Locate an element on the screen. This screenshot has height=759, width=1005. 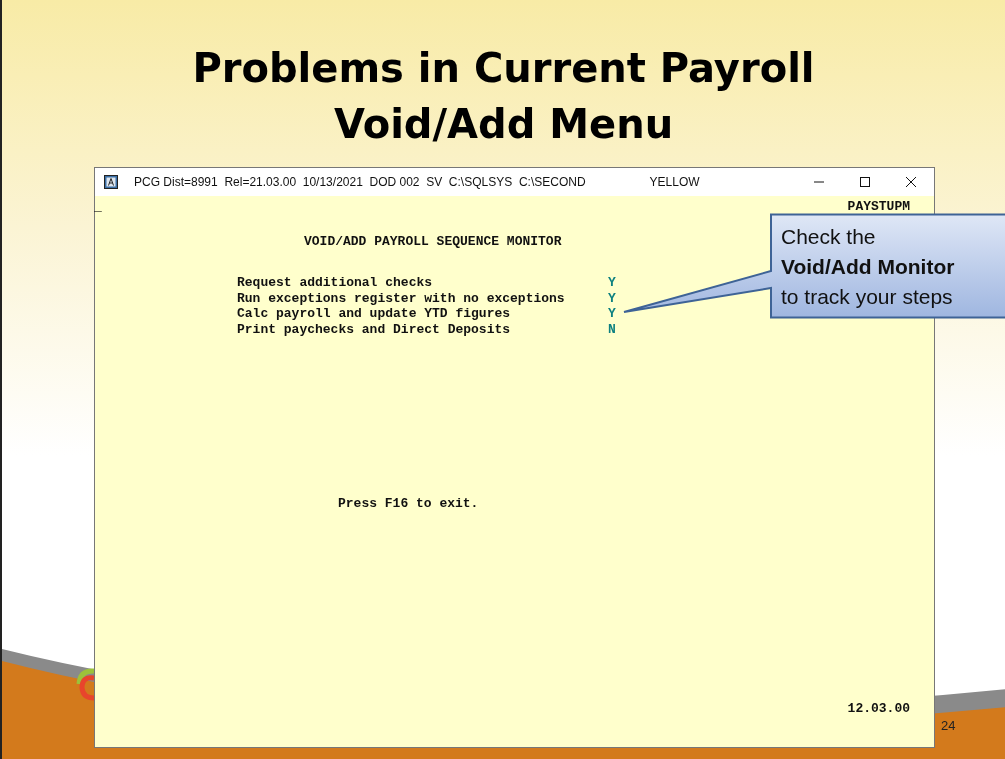
step-label: Print paychecks and Direct Deposits is located at coordinates (374, 329).